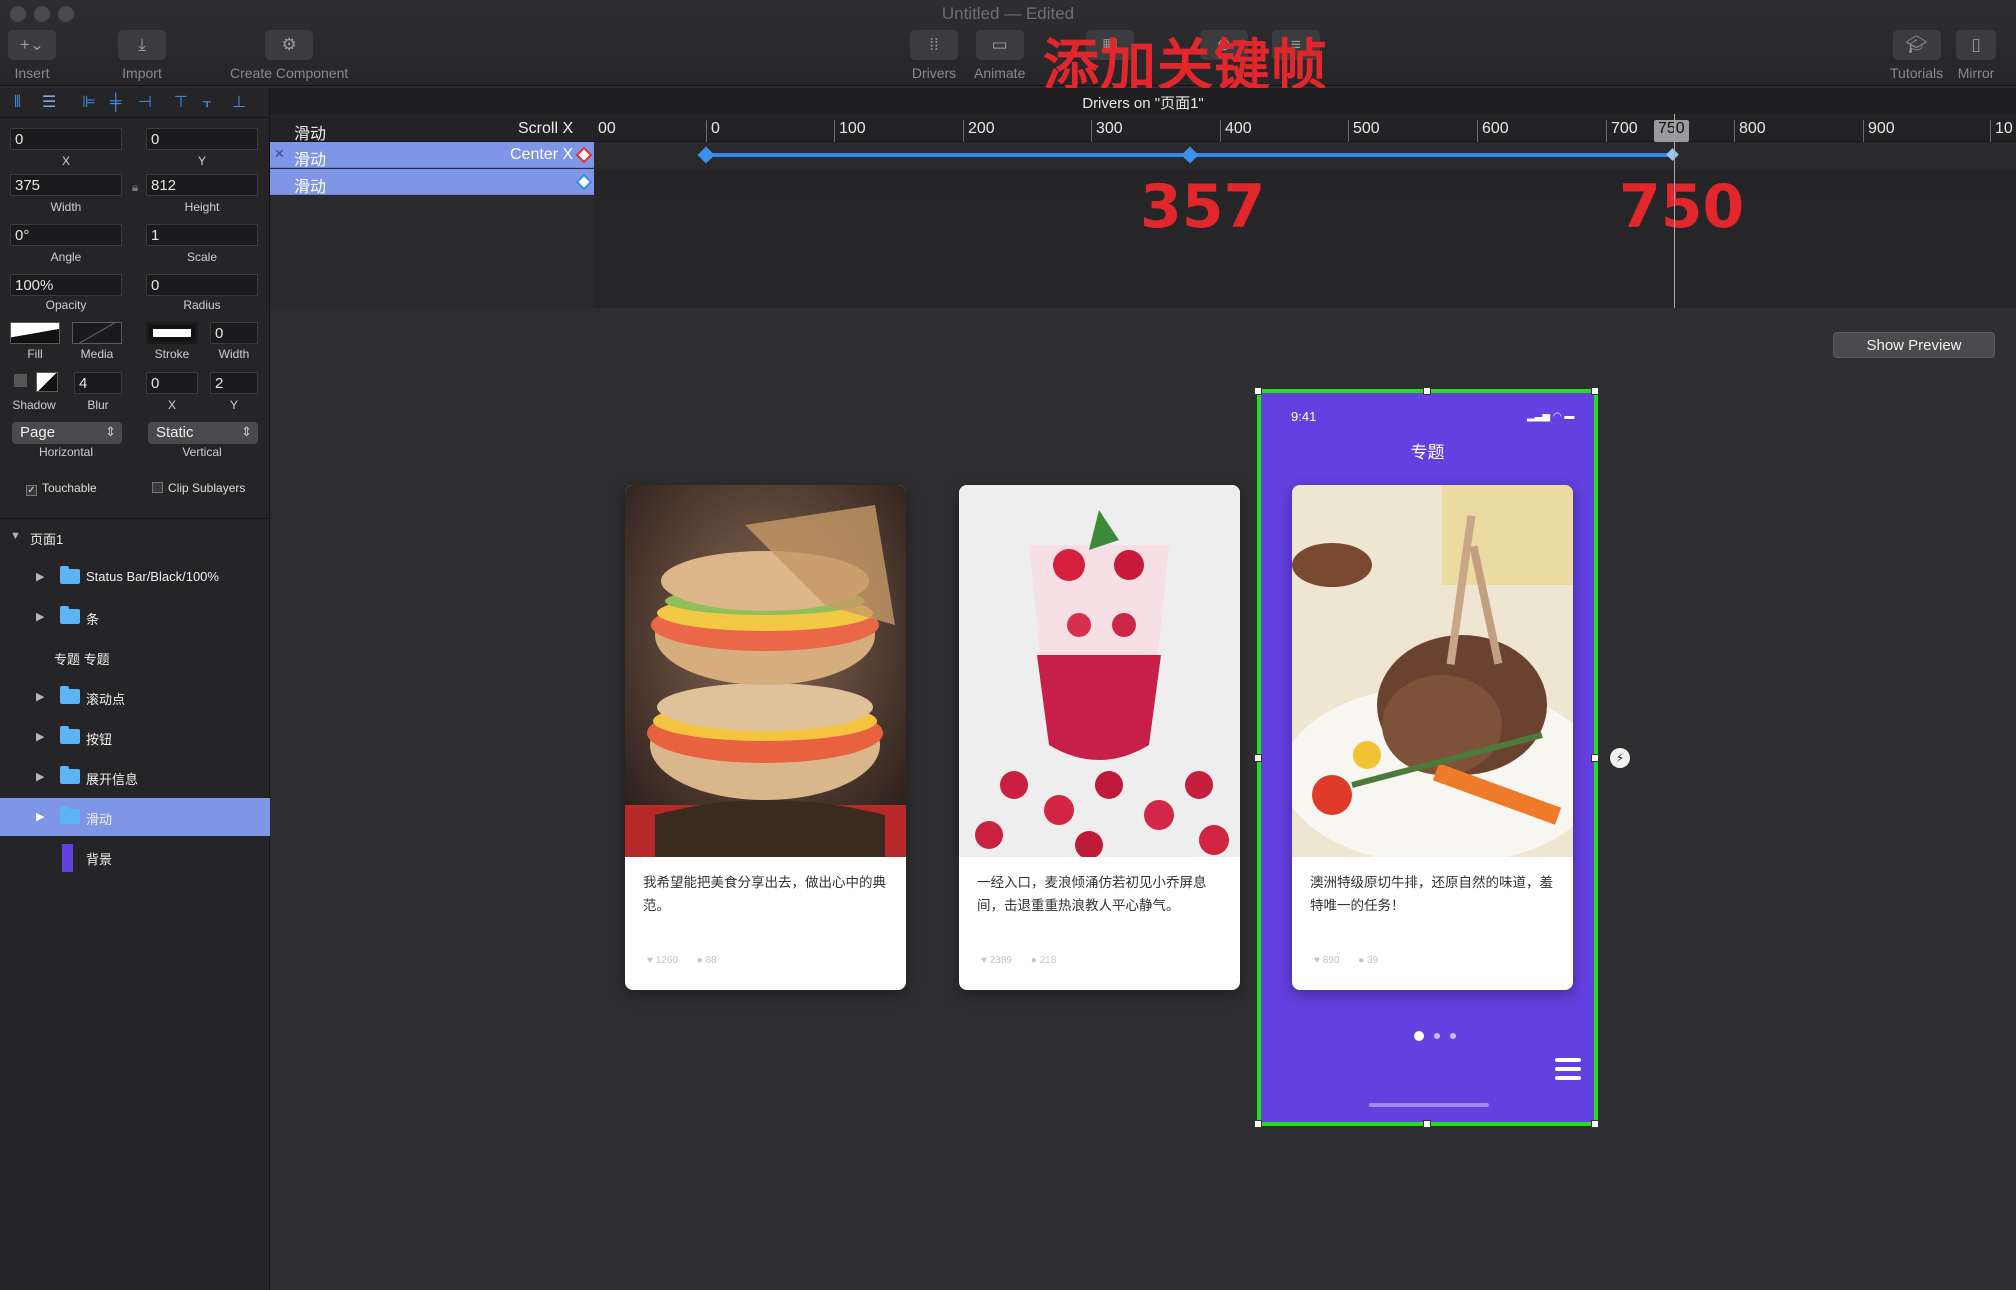 The width and height of the screenshot is (2016, 1290). I want to click on shadow-y-field: 2, so click(234, 383).